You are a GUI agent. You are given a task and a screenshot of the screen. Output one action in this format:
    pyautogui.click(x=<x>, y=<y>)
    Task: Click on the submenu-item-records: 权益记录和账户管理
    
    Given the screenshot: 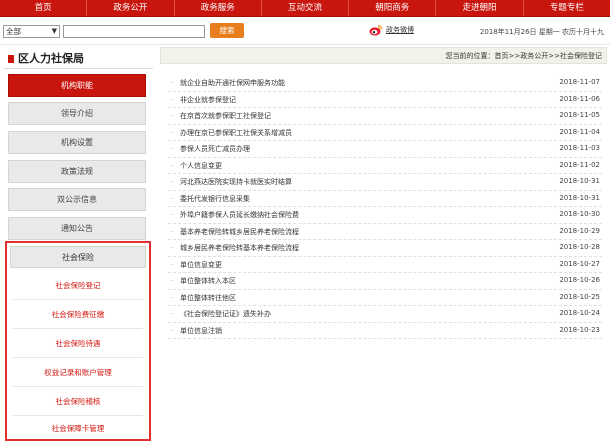 What is the action you would take?
    pyautogui.click(x=78, y=373)
    